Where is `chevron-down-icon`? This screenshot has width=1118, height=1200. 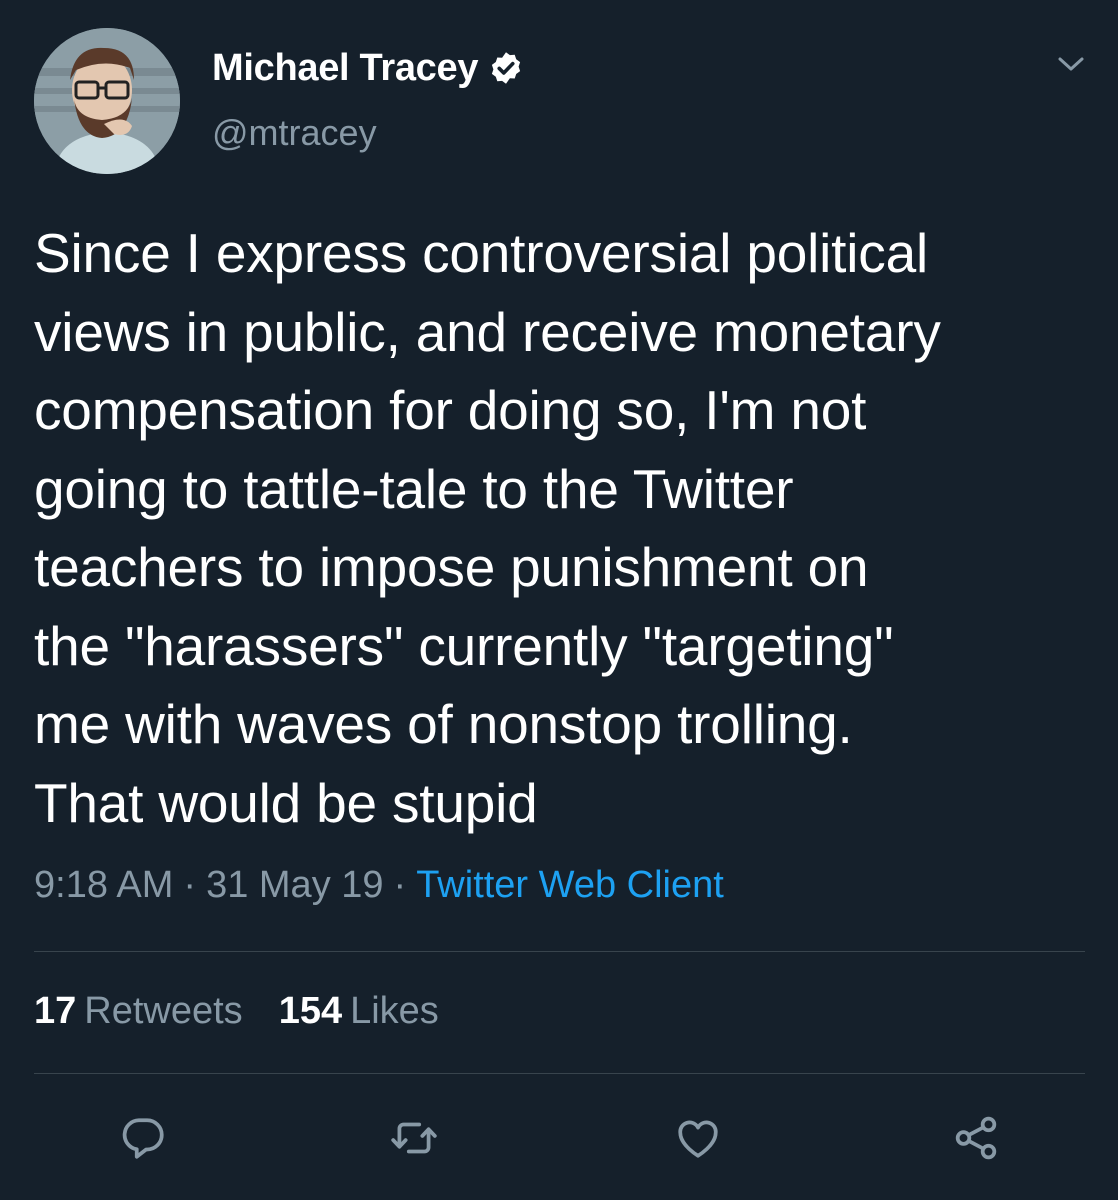 chevron-down-icon is located at coordinates (1071, 64).